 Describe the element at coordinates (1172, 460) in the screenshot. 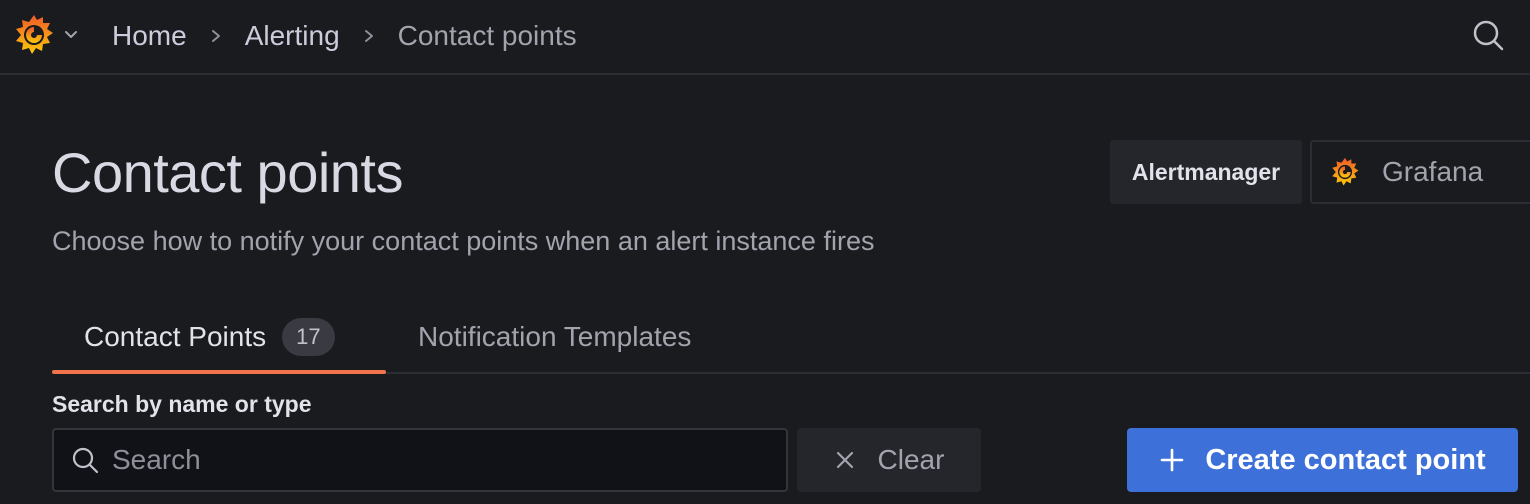

I see `plus-icon` at that location.